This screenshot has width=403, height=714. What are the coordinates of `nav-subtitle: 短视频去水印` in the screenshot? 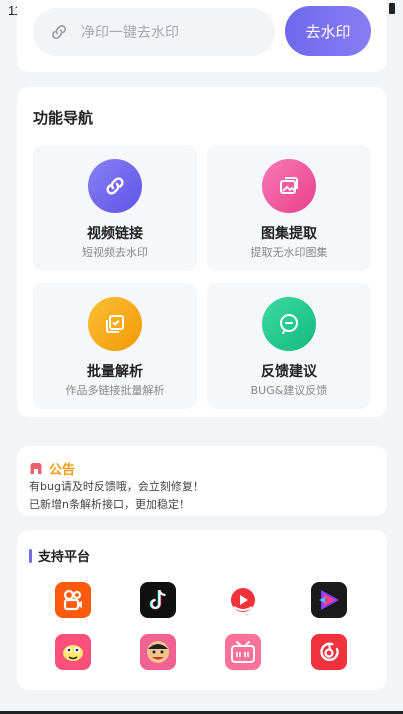 It's located at (115, 252).